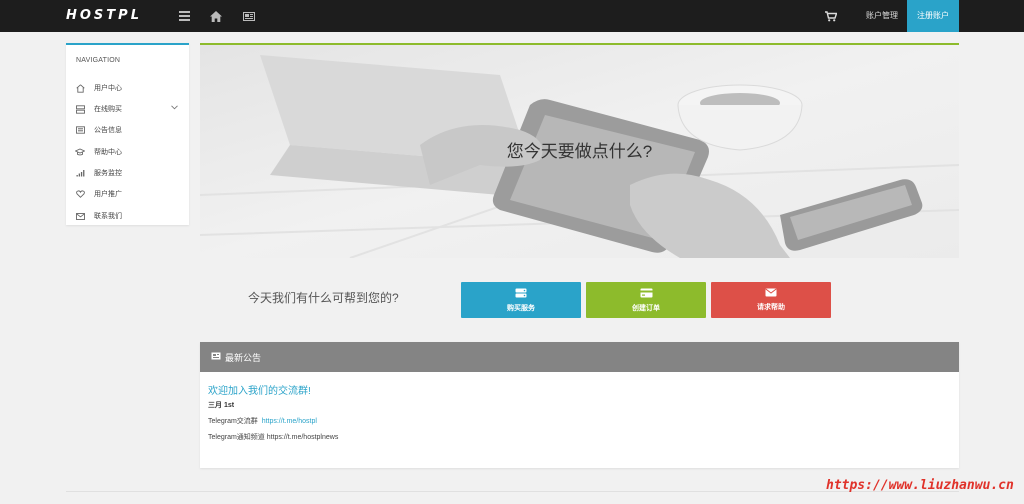 The image size is (1024, 504). I want to click on sidebar-item-label: 在线购买, so click(108, 109).